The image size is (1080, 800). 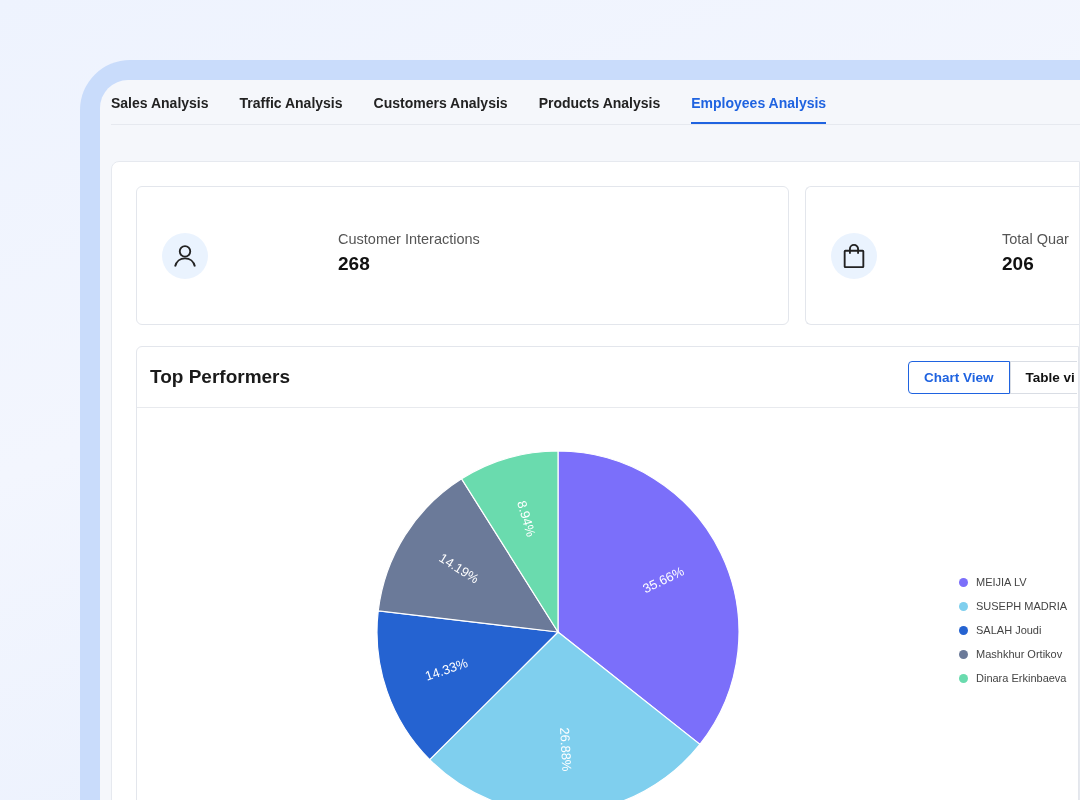 What do you see at coordinates (160, 102) in the screenshot?
I see `tab: Sales Analysis` at bounding box center [160, 102].